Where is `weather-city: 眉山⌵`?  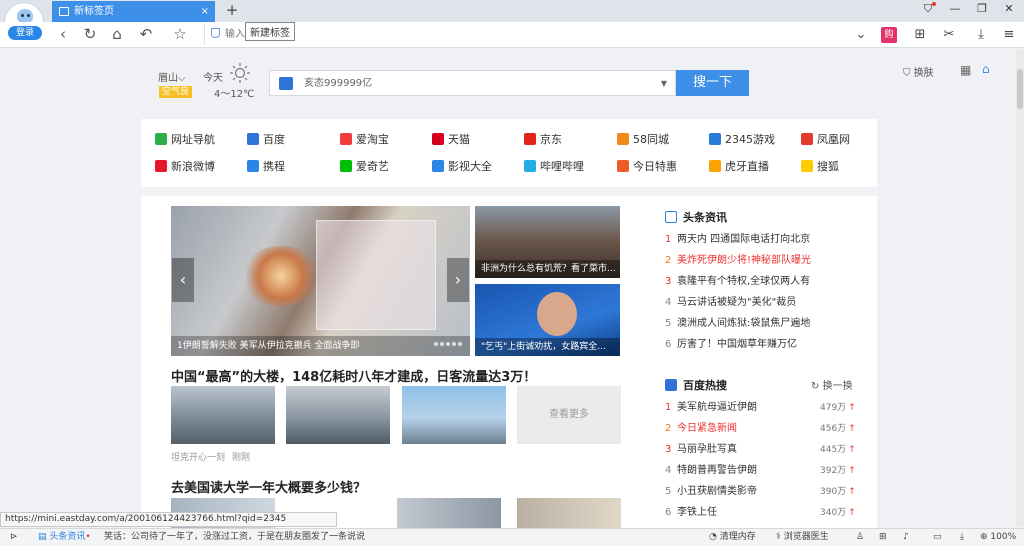 weather-city: 眉山⌵ is located at coordinates (172, 76).